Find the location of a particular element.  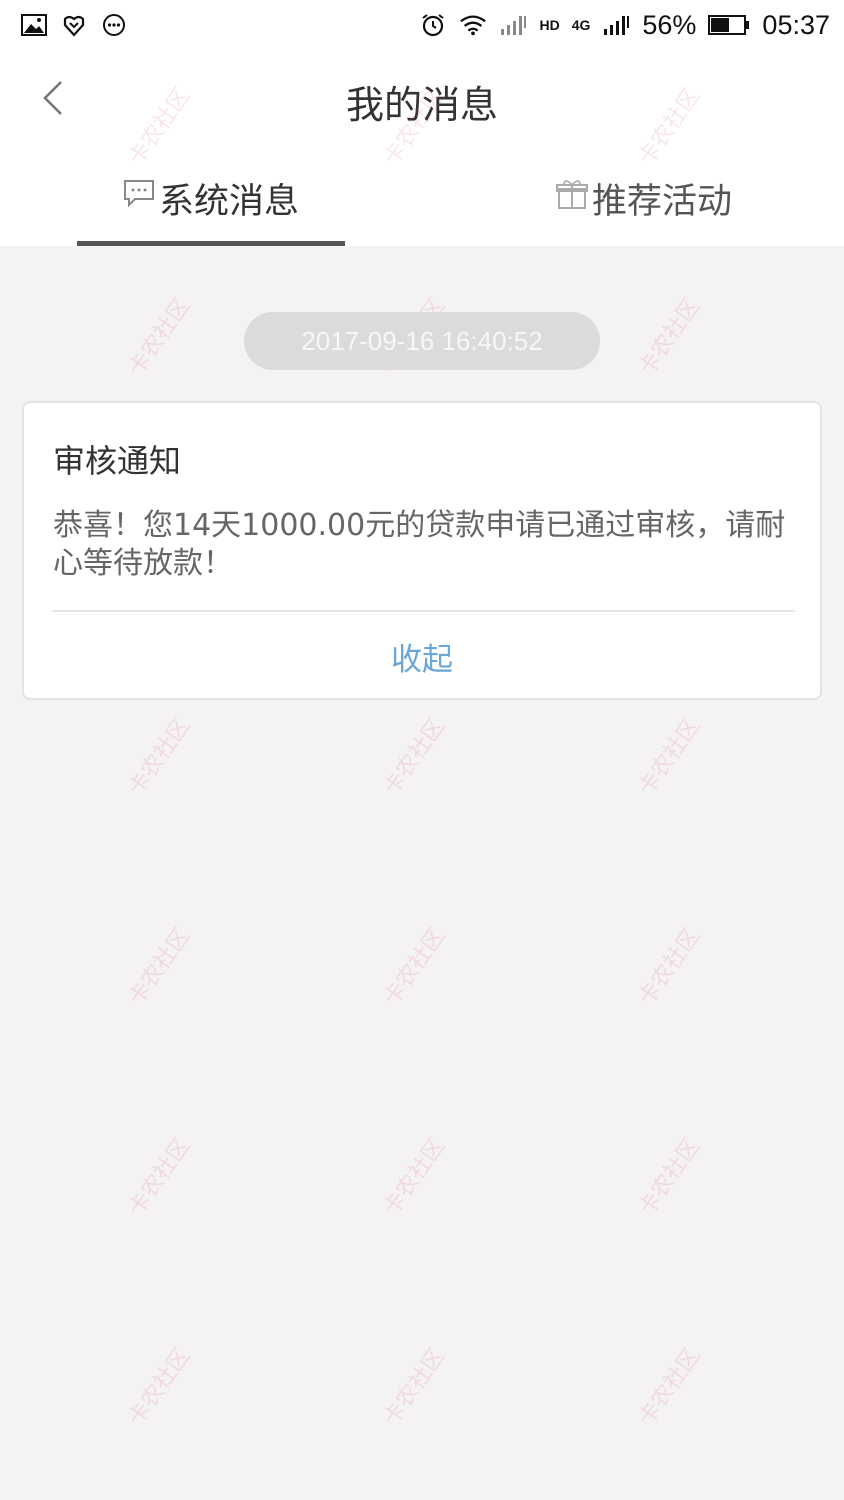

status-bar-left is located at coordinates (74, 25).